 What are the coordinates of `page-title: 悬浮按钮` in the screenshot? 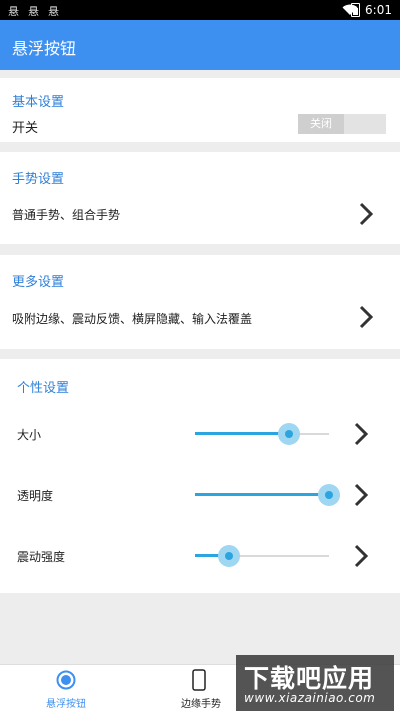 It's located at (44, 48).